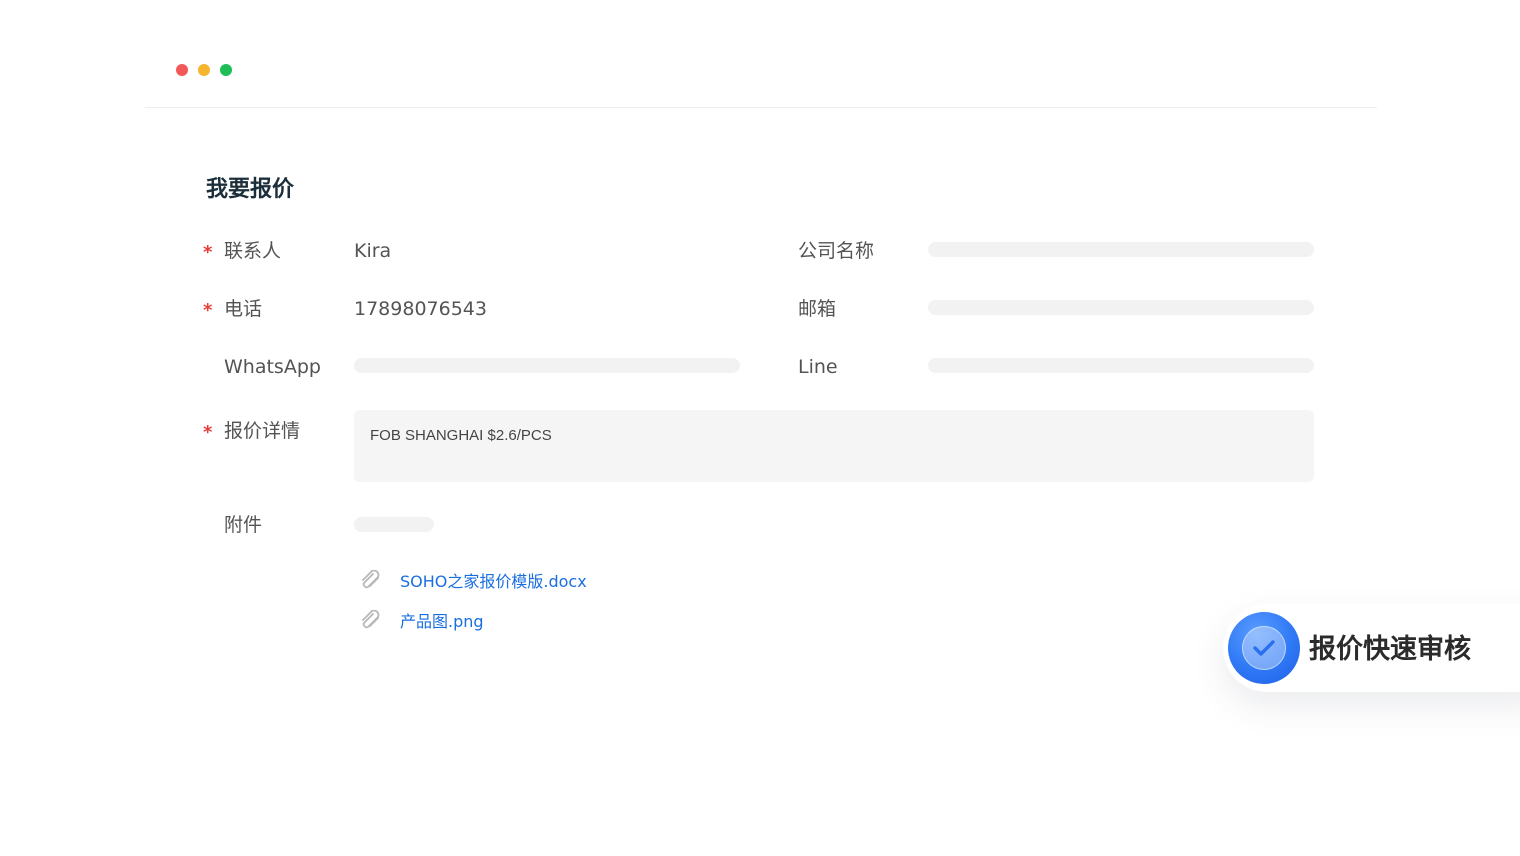 Image resolution: width=1520 pixels, height=856 pixels. Describe the element at coordinates (182, 70) in the screenshot. I see `window-close-button` at that location.